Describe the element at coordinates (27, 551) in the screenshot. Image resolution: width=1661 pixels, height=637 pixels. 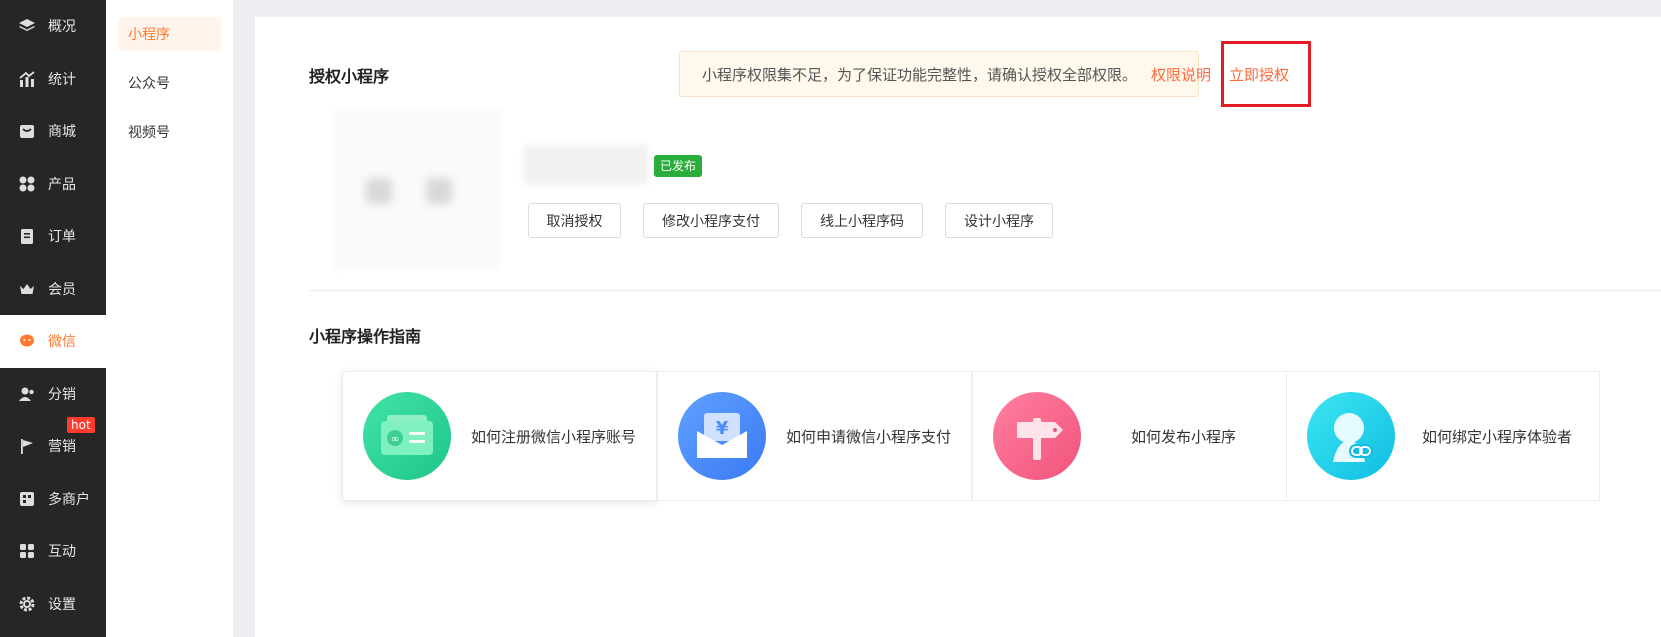
I see `interaction-icon` at that location.